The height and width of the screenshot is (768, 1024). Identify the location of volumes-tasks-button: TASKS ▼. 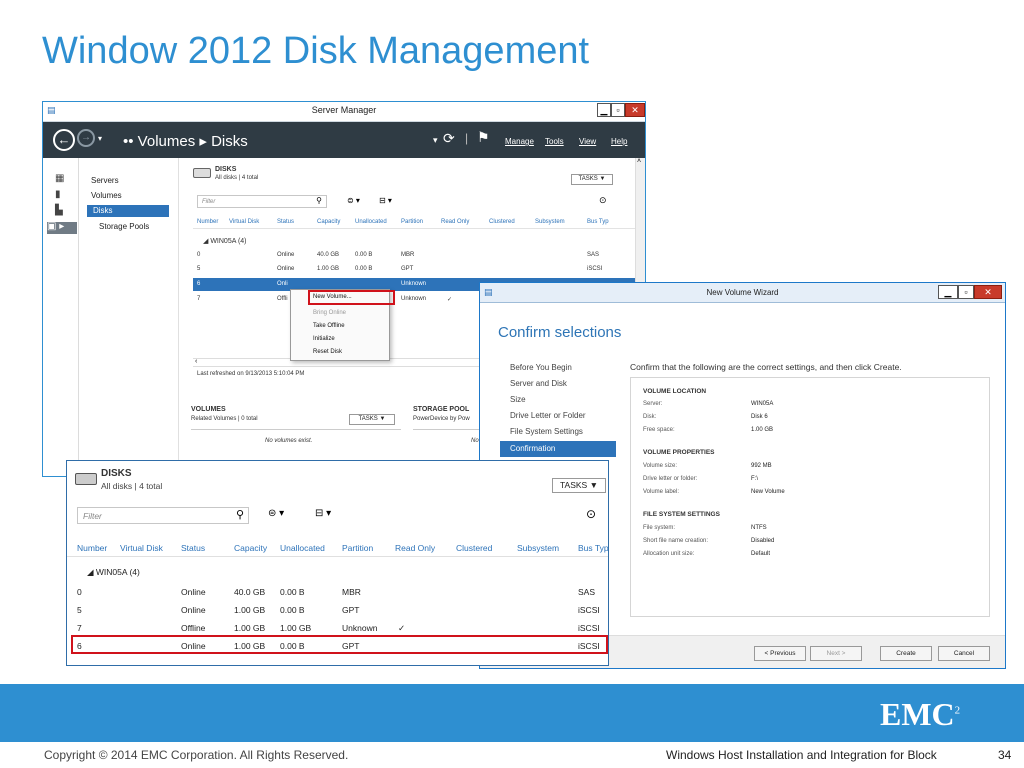
(372, 419).